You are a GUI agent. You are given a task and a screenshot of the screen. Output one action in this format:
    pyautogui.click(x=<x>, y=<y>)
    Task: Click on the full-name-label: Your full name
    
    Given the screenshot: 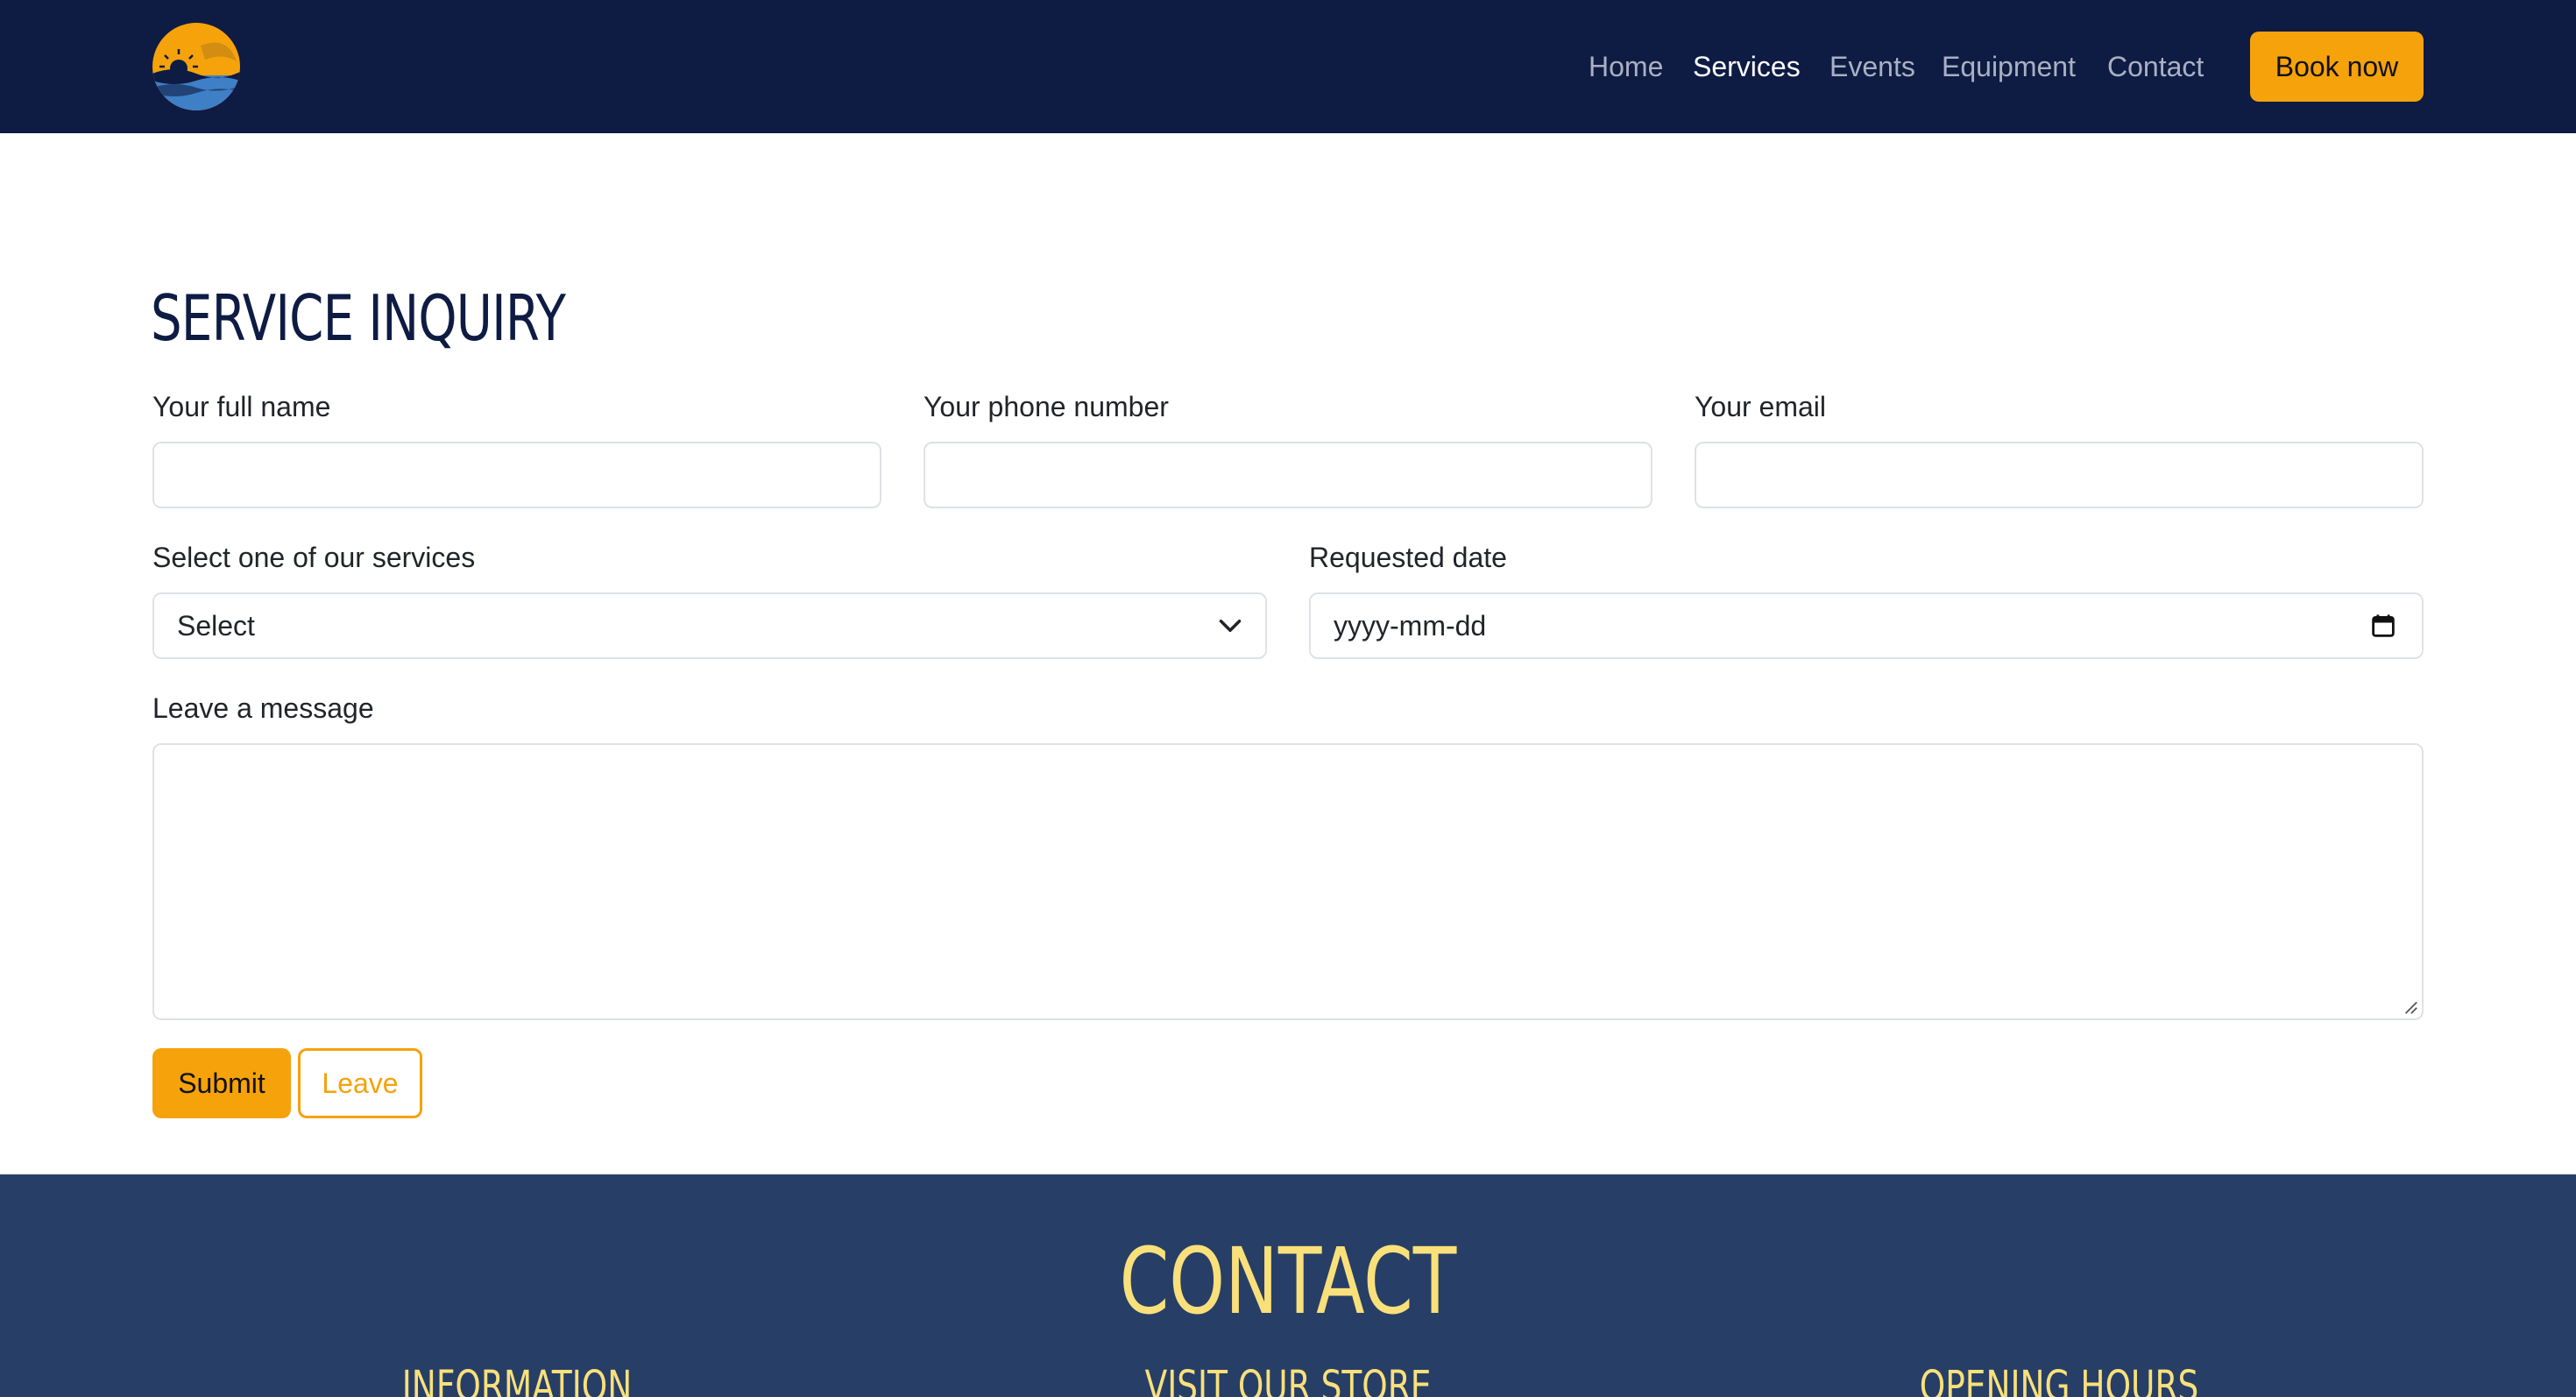 What is the action you would take?
    pyautogui.click(x=241, y=407)
    